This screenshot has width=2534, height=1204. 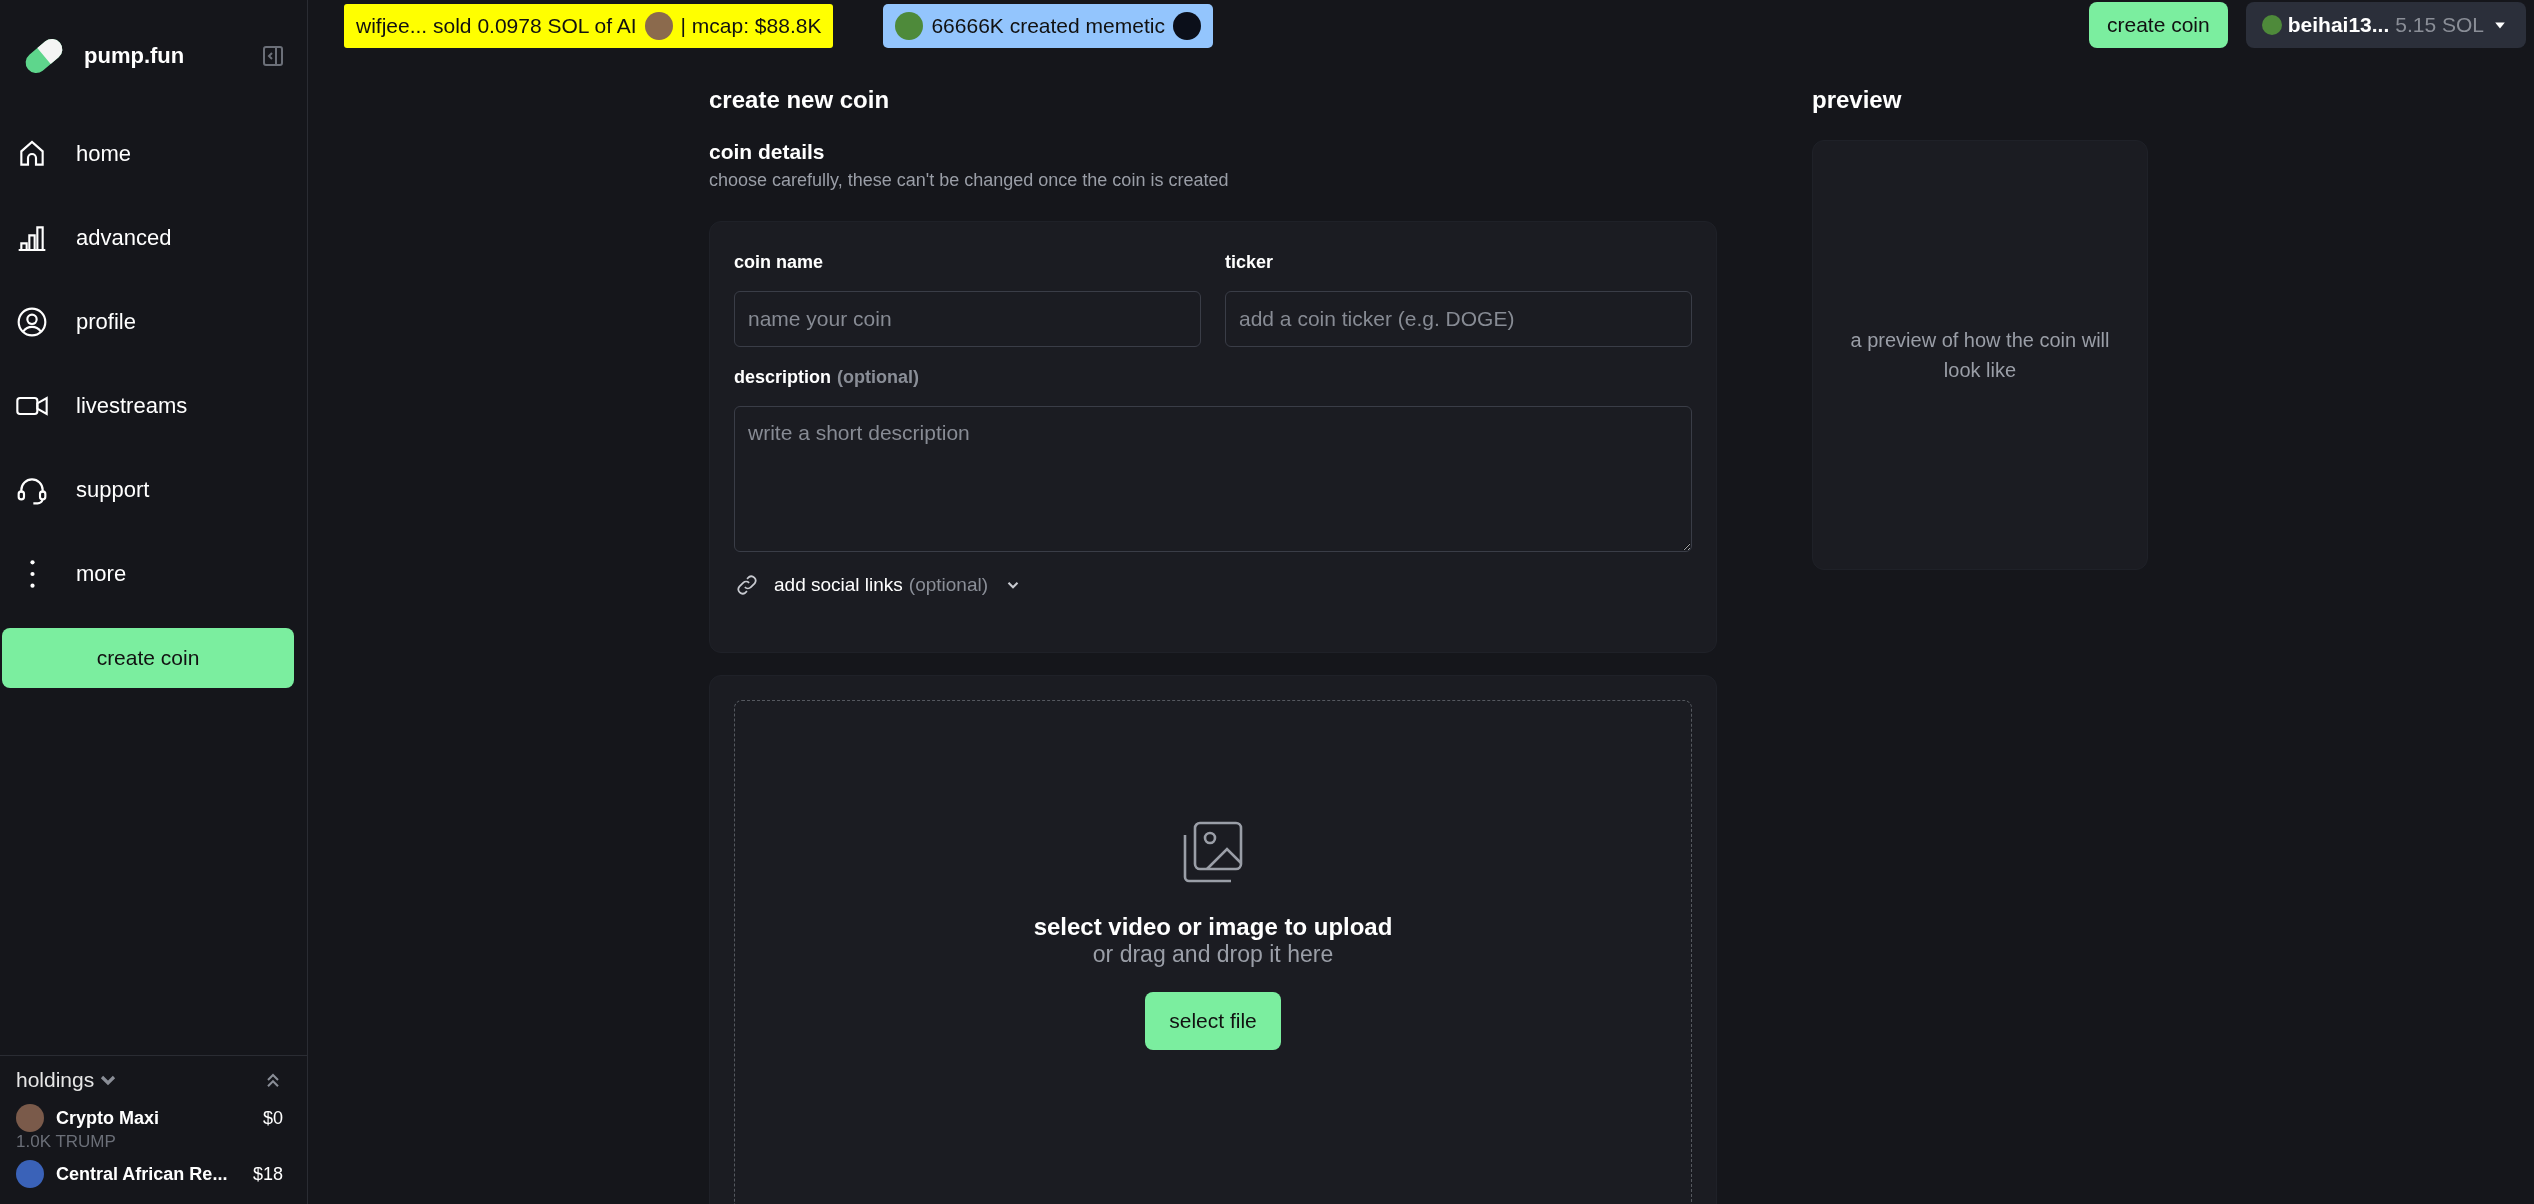 What do you see at coordinates (1857, 100) in the screenshot?
I see `preview-title: preview` at bounding box center [1857, 100].